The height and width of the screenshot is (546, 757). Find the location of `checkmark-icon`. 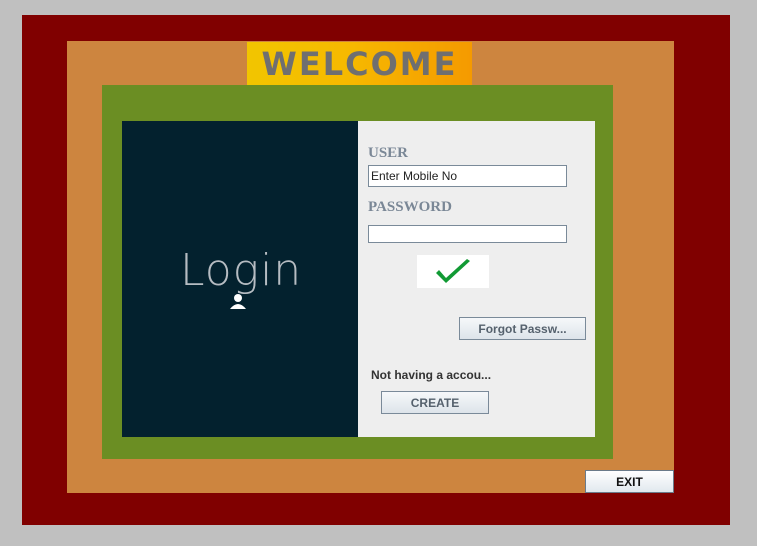

checkmark-icon is located at coordinates (453, 270).